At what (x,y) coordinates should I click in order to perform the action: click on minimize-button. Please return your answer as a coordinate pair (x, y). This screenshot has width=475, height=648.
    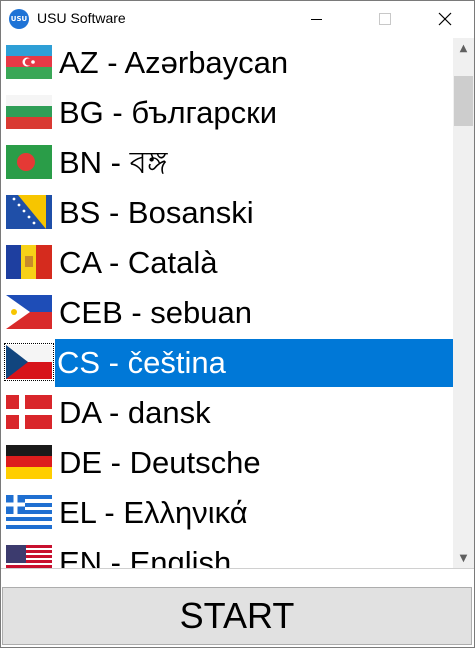
    Looking at the image, I should click on (316, 19).